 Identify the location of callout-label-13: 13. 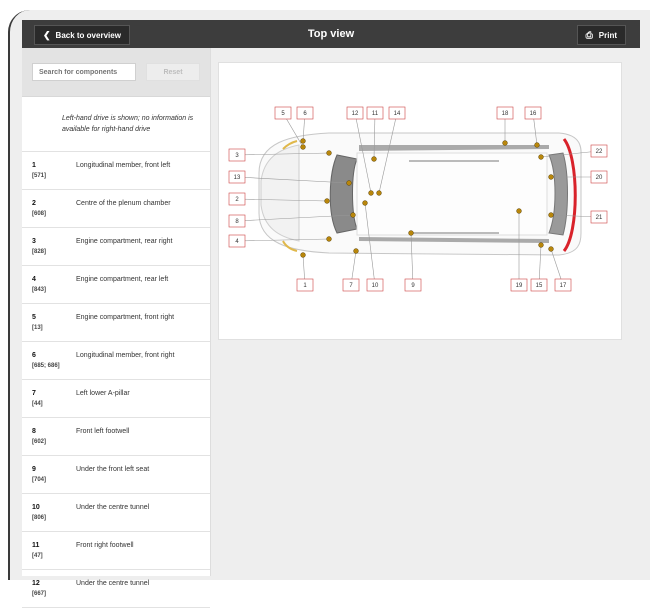
(237, 178).